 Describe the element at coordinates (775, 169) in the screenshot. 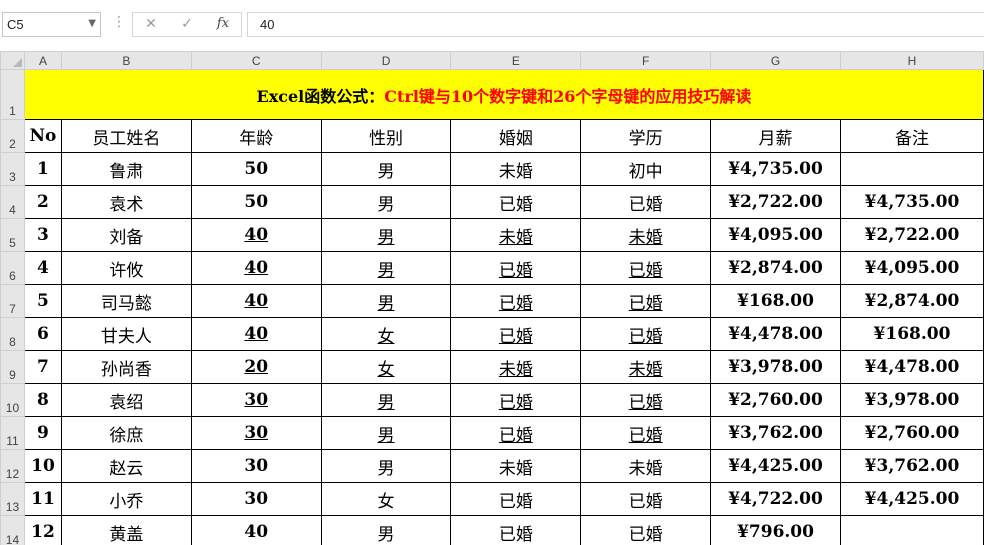

I see `cell-salary: ¥4,735.00` at that location.